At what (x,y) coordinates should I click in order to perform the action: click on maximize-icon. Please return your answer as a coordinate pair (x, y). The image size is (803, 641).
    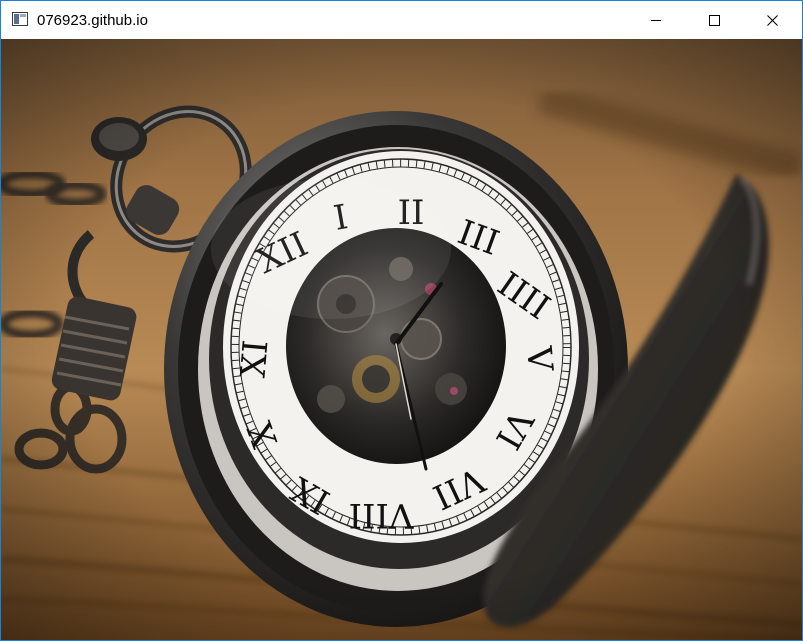
    Looking at the image, I should click on (714, 20).